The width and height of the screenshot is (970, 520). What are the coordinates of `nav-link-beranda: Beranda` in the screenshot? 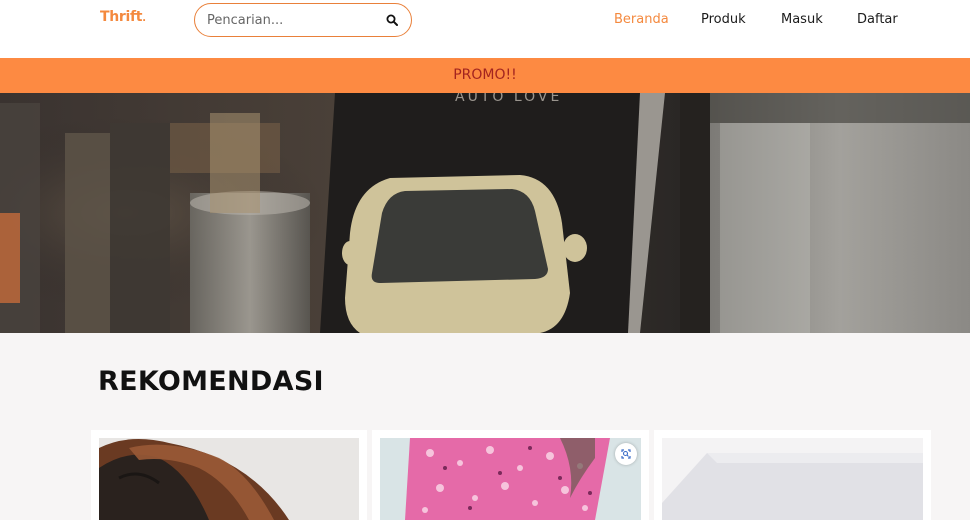 It's located at (641, 19).